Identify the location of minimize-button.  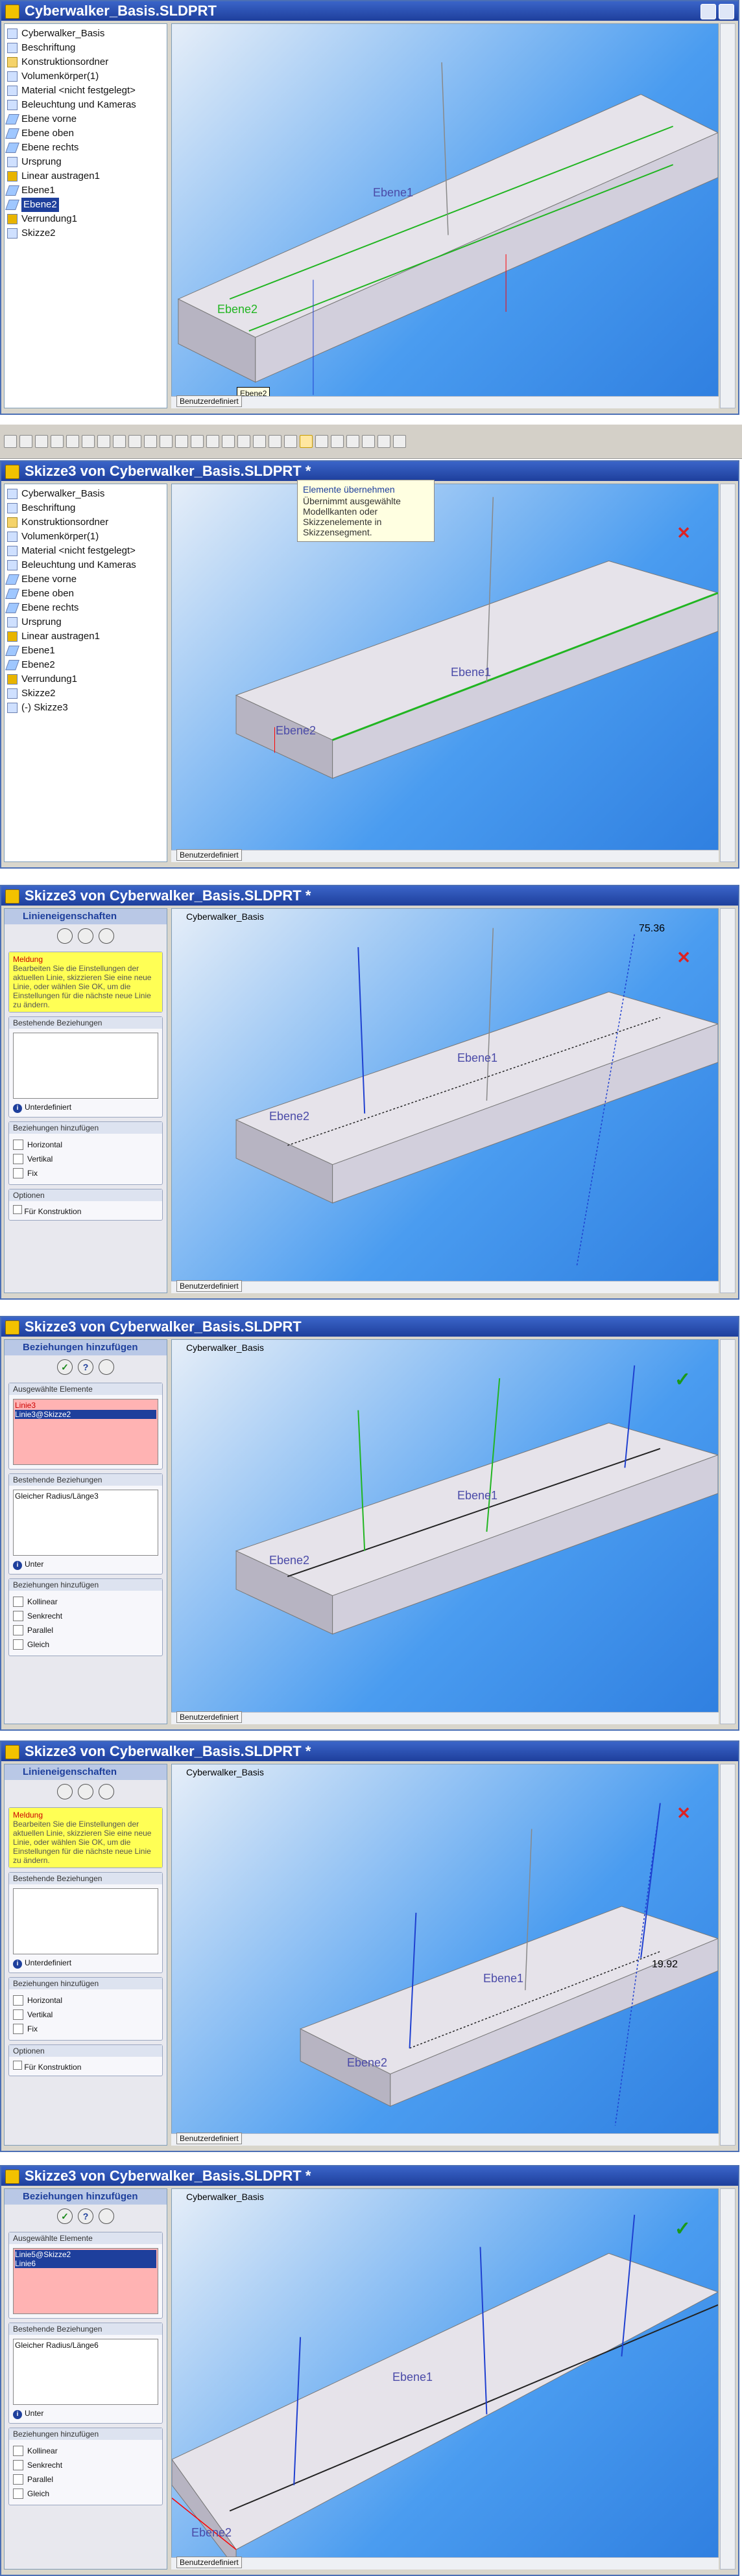
(708, 11).